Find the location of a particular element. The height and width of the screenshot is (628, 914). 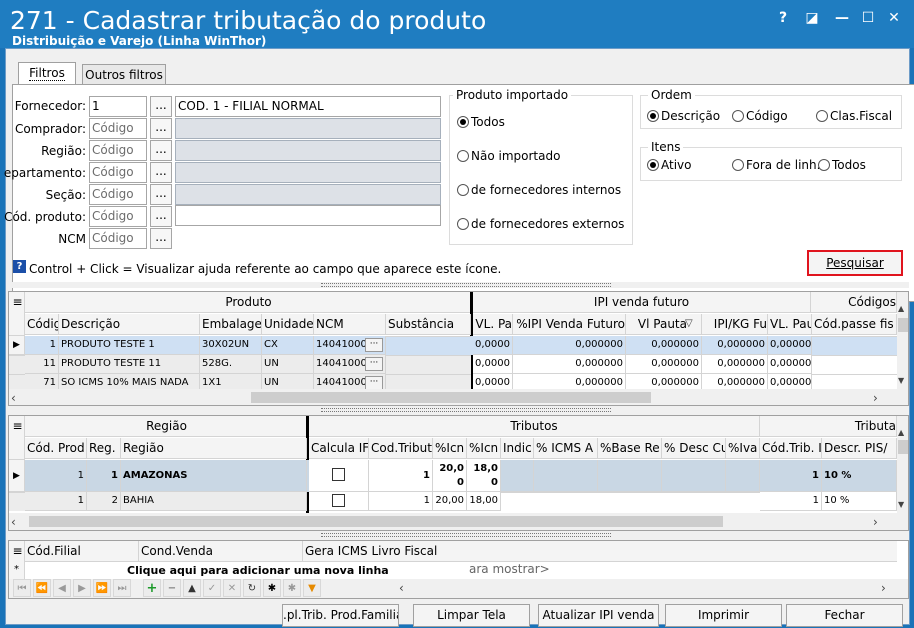

v-scrollbar: ▲ ▼ is located at coordinates (902, 464).